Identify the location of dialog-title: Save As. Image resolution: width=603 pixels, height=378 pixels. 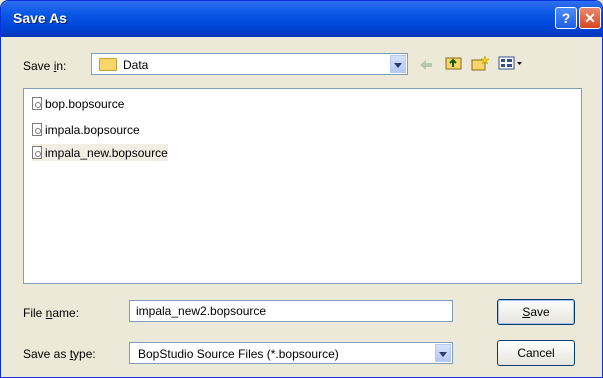
(40, 18).